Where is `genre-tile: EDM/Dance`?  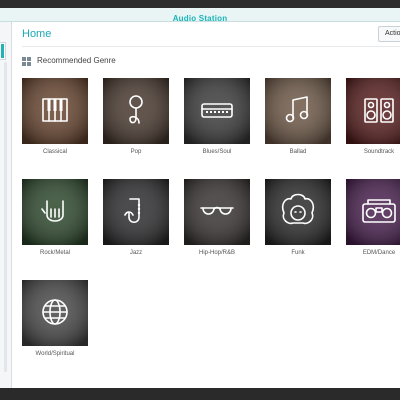
genre-tile: EDM/Dance is located at coordinates (373, 220).